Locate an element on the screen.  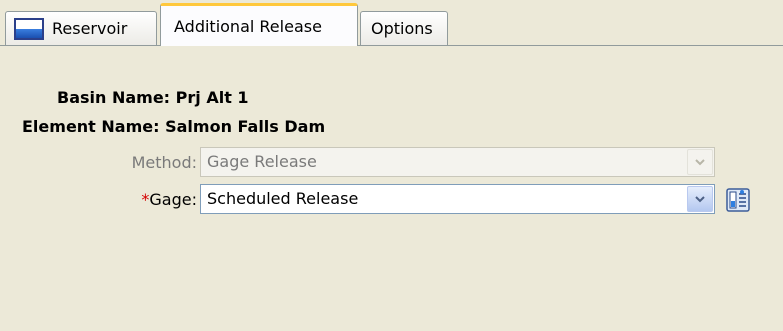
element-name-value: Salmon Falls Dam is located at coordinates (245, 126).